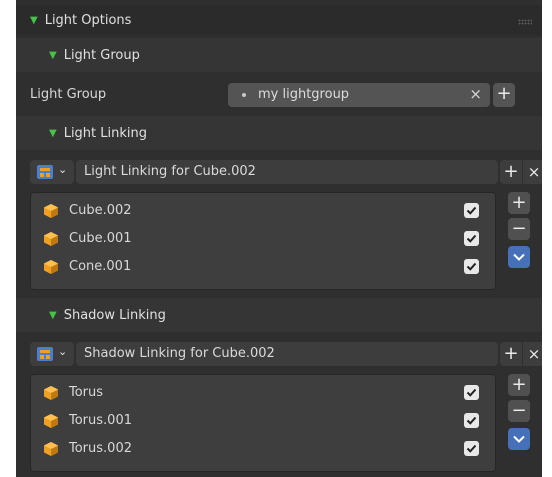 This screenshot has height=477, width=552. I want to click on light-linking-collection-field: Light Linking for Cube.002, so click(287, 172).